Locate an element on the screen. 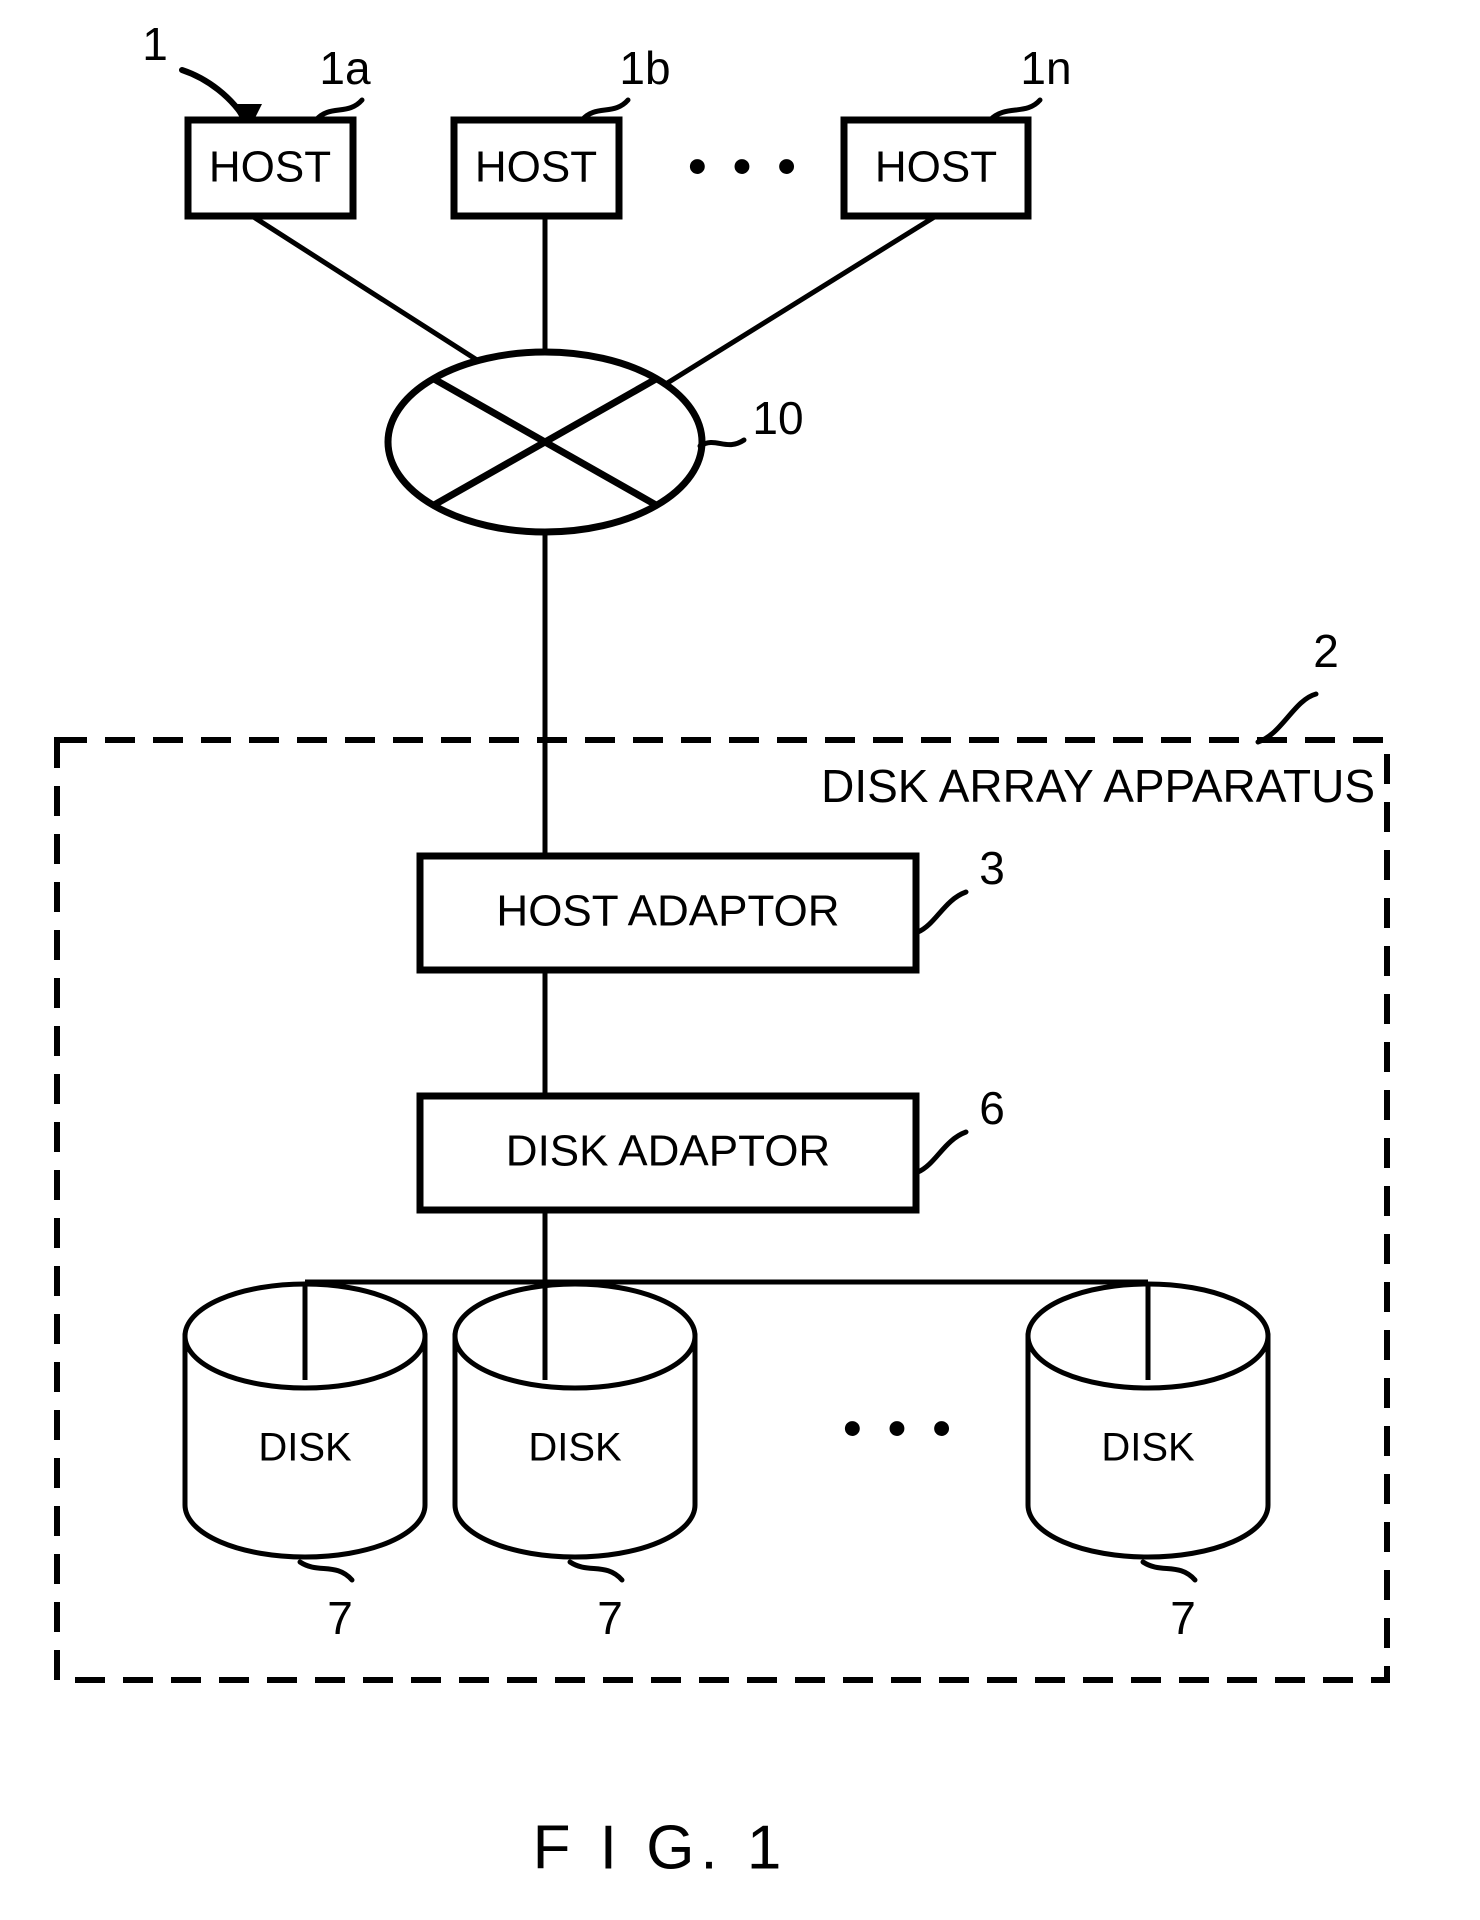  ref-label-host-adaptor: 3 is located at coordinates (992, 868).